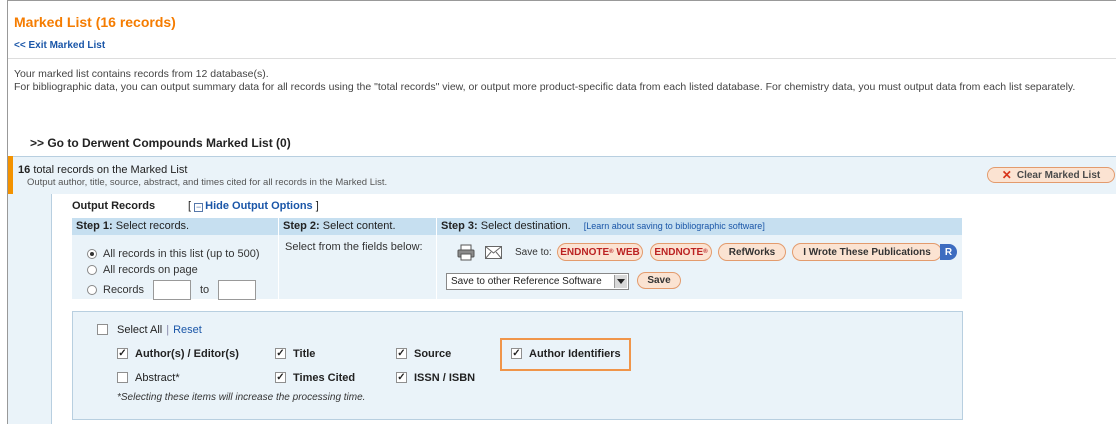  What do you see at coordinates (181, 254) in the screenshot?
I see `records-option-all-label: All records in this list (up to 500)` at bounding box center [181, 254].